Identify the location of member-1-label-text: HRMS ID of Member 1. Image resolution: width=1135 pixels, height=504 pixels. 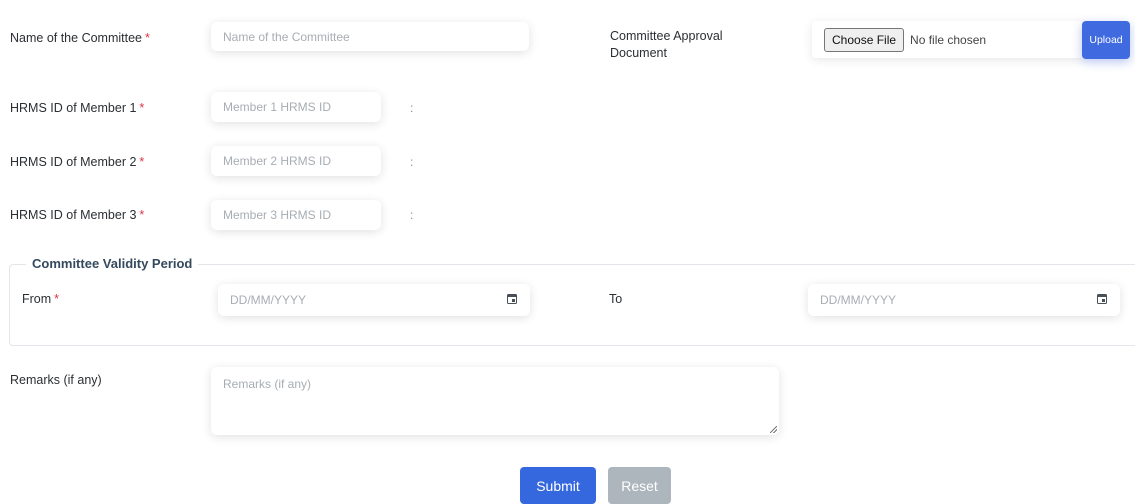
(73, 108).